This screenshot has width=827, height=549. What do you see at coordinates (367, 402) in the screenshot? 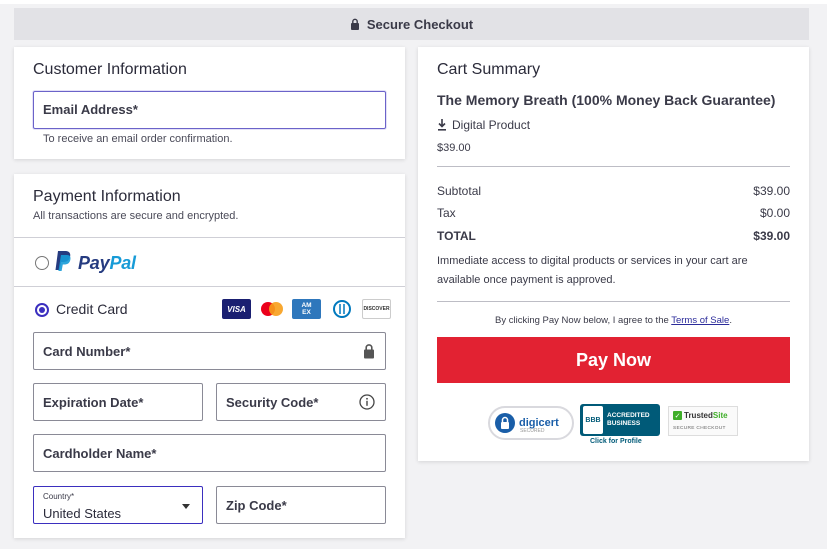
I see `info-icon` at bounding box center [367, 402].